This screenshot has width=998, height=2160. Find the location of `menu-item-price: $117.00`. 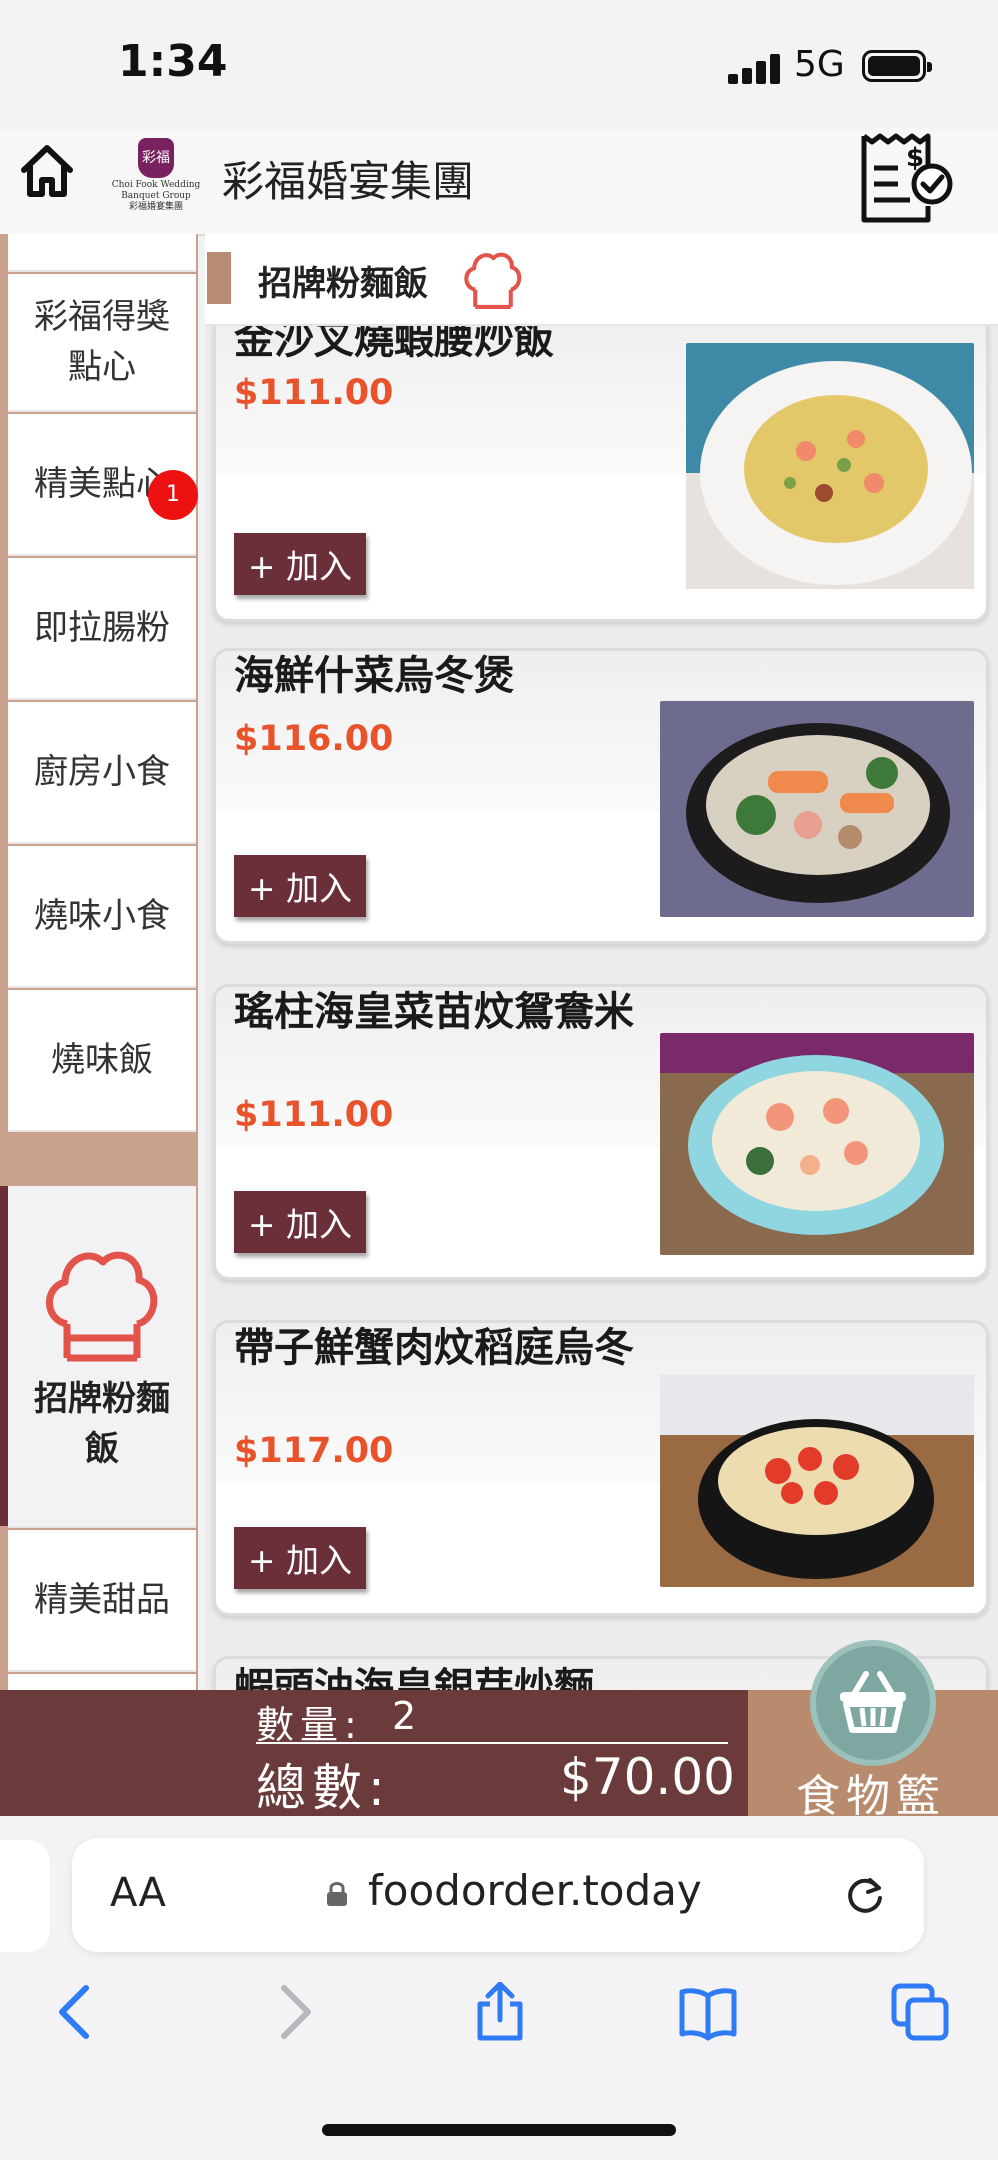

menu-item-price: $117.00 is located at coordinates (314, 1451).